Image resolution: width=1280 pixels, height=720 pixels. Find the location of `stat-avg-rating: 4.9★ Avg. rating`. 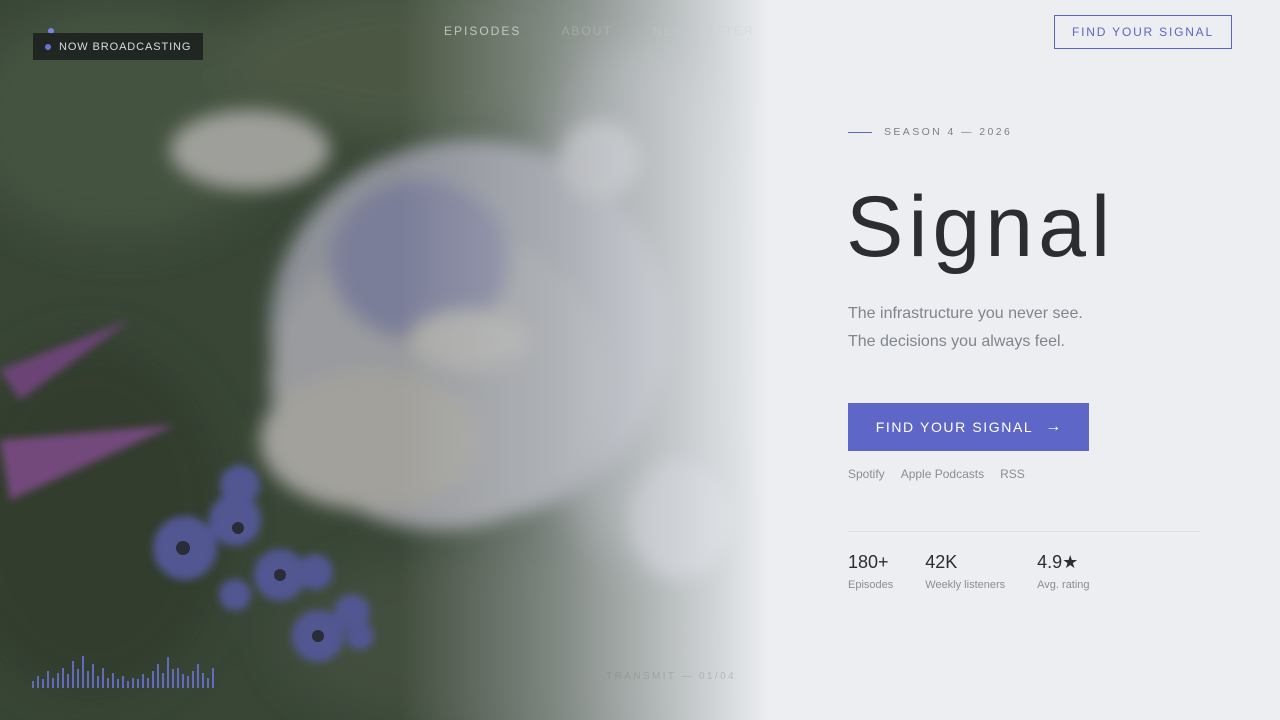

stat-avg-rating: 4.9★ Avg. rating is located at coordinates (1063, 571).